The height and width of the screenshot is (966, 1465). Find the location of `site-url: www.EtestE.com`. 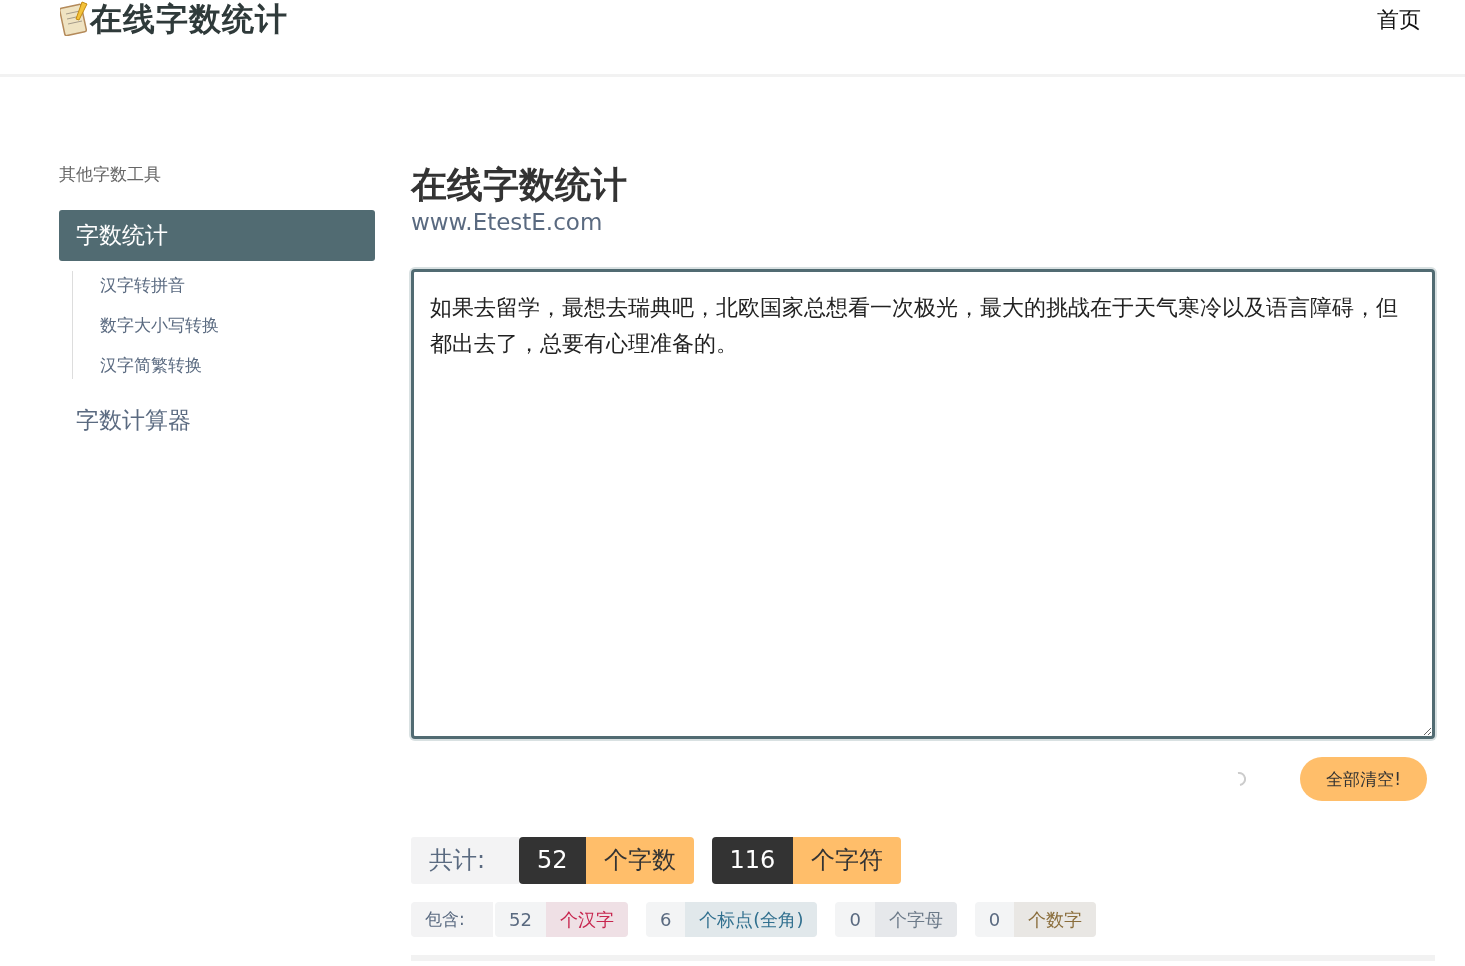

site-url: www.EtestE.com is located at coordinates (507, 222).